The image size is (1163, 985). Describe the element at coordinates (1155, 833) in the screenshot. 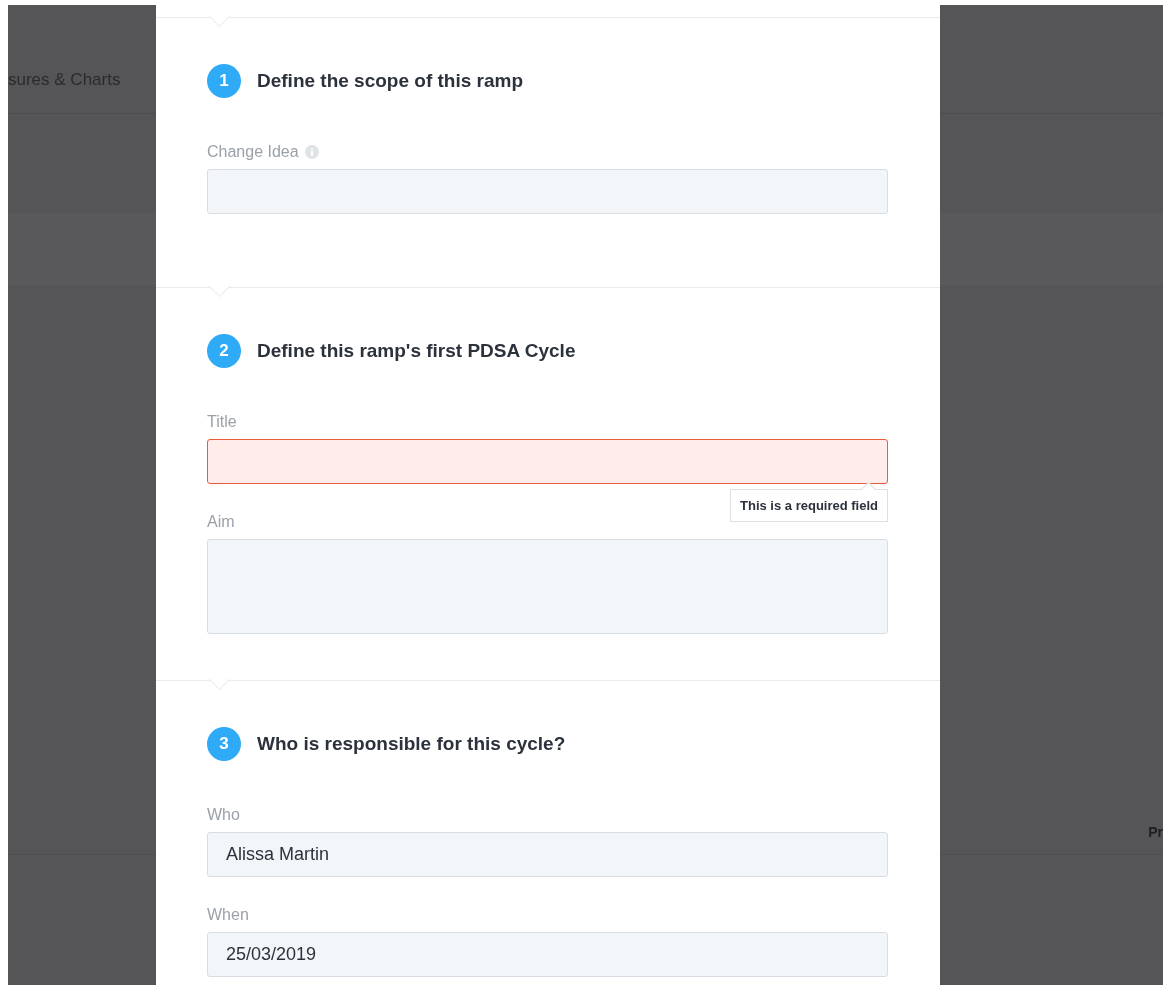

I see `backdrop-text: Pr` at that location.